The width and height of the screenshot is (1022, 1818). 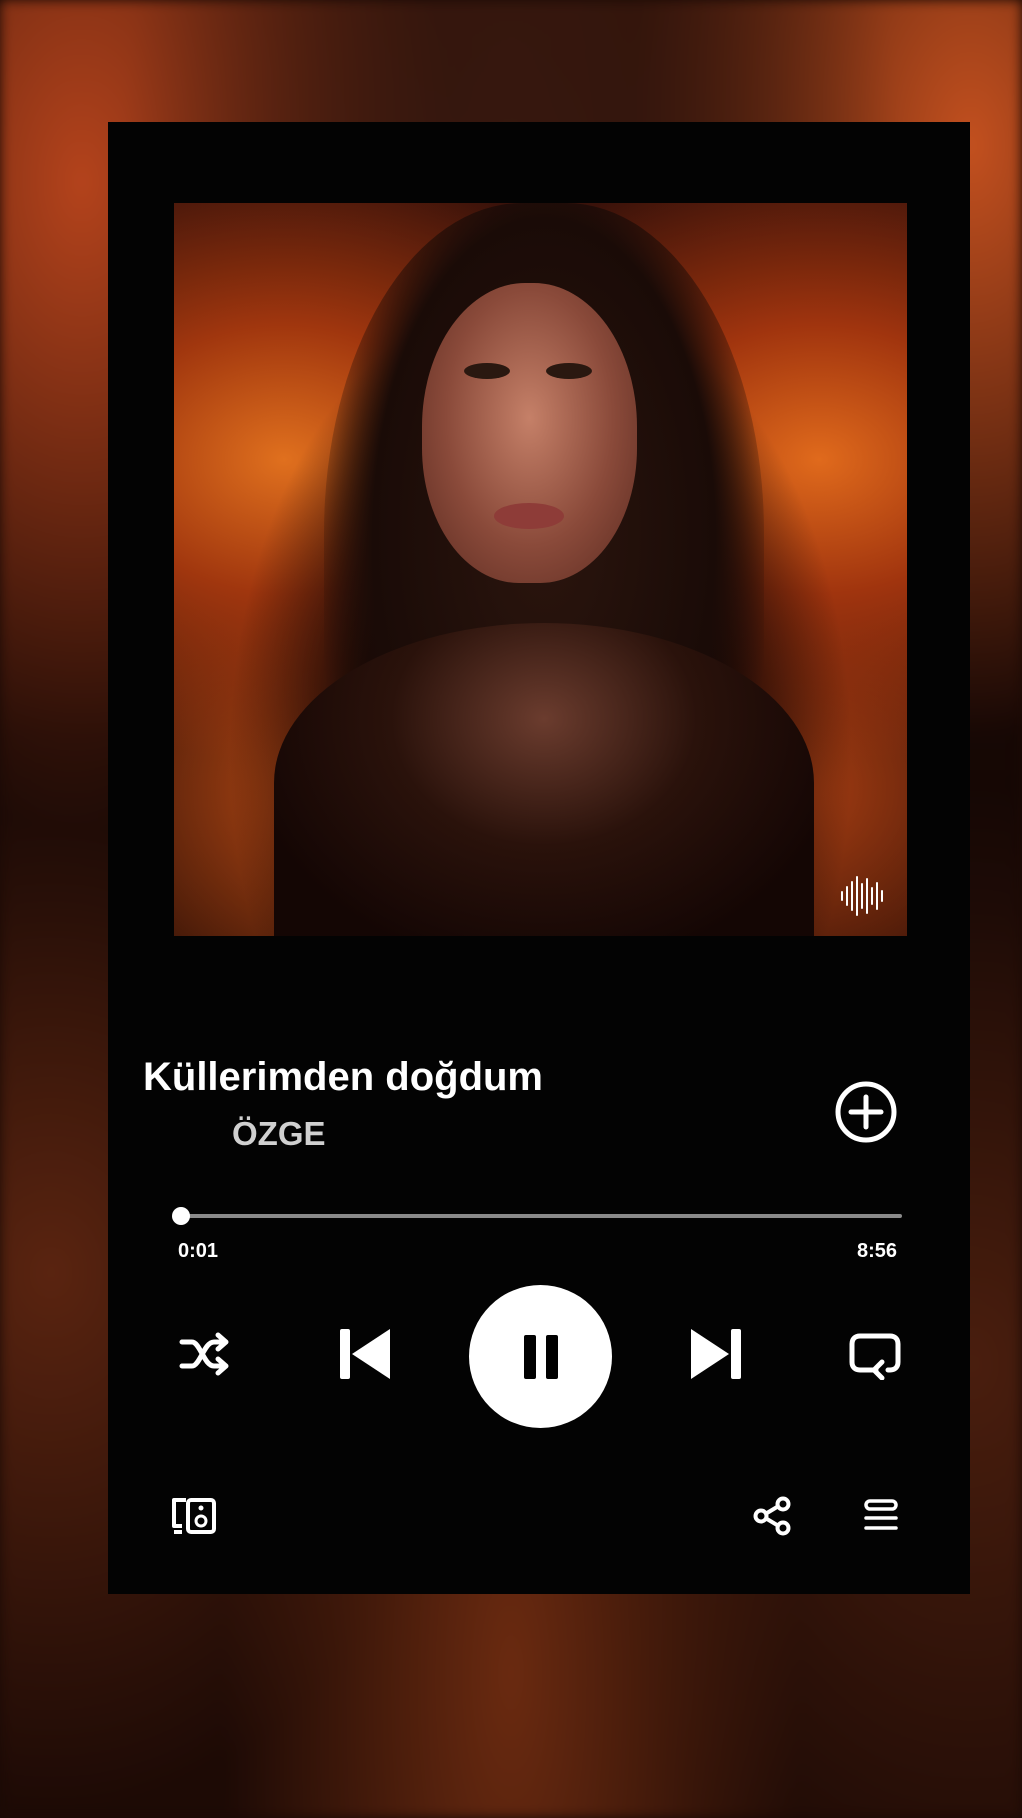 What do you see at coordinates (198, 1251) in the screenshot?
I see `elapsed-time: 0:01` at bounding box center [198, 1251].